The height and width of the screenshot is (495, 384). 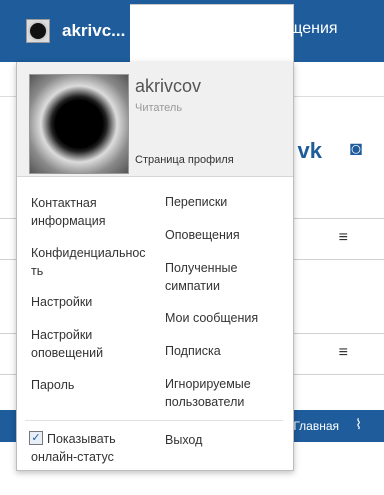 What do you see at coordinates (224, 318) in the screenshot?
I see `menu-my-posts: Мои сообщения` at bounding box center [224, 318].